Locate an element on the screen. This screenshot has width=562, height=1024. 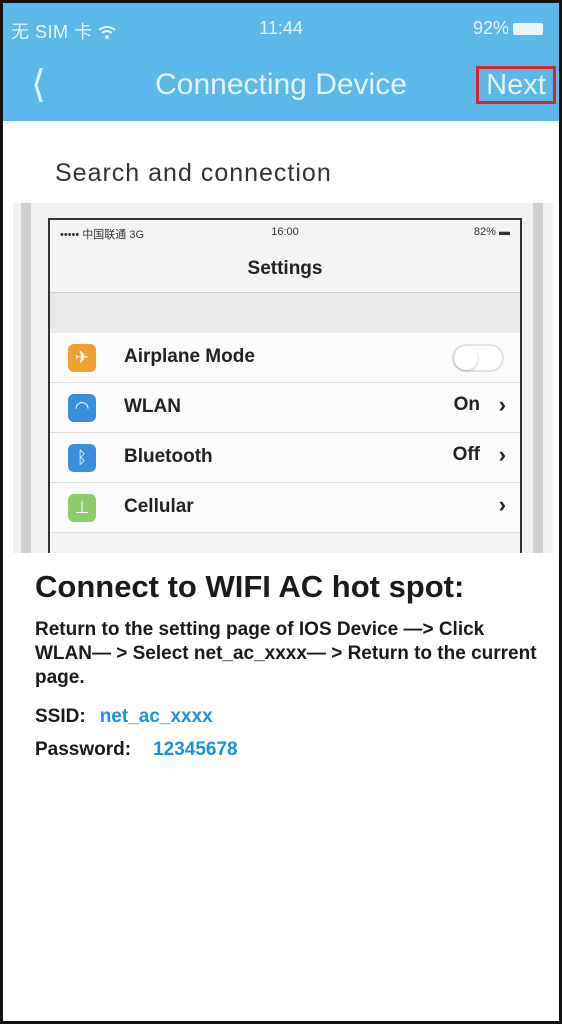
ssid-row: SSID: net_ac_xxxx is located at coordinates (124, 717).